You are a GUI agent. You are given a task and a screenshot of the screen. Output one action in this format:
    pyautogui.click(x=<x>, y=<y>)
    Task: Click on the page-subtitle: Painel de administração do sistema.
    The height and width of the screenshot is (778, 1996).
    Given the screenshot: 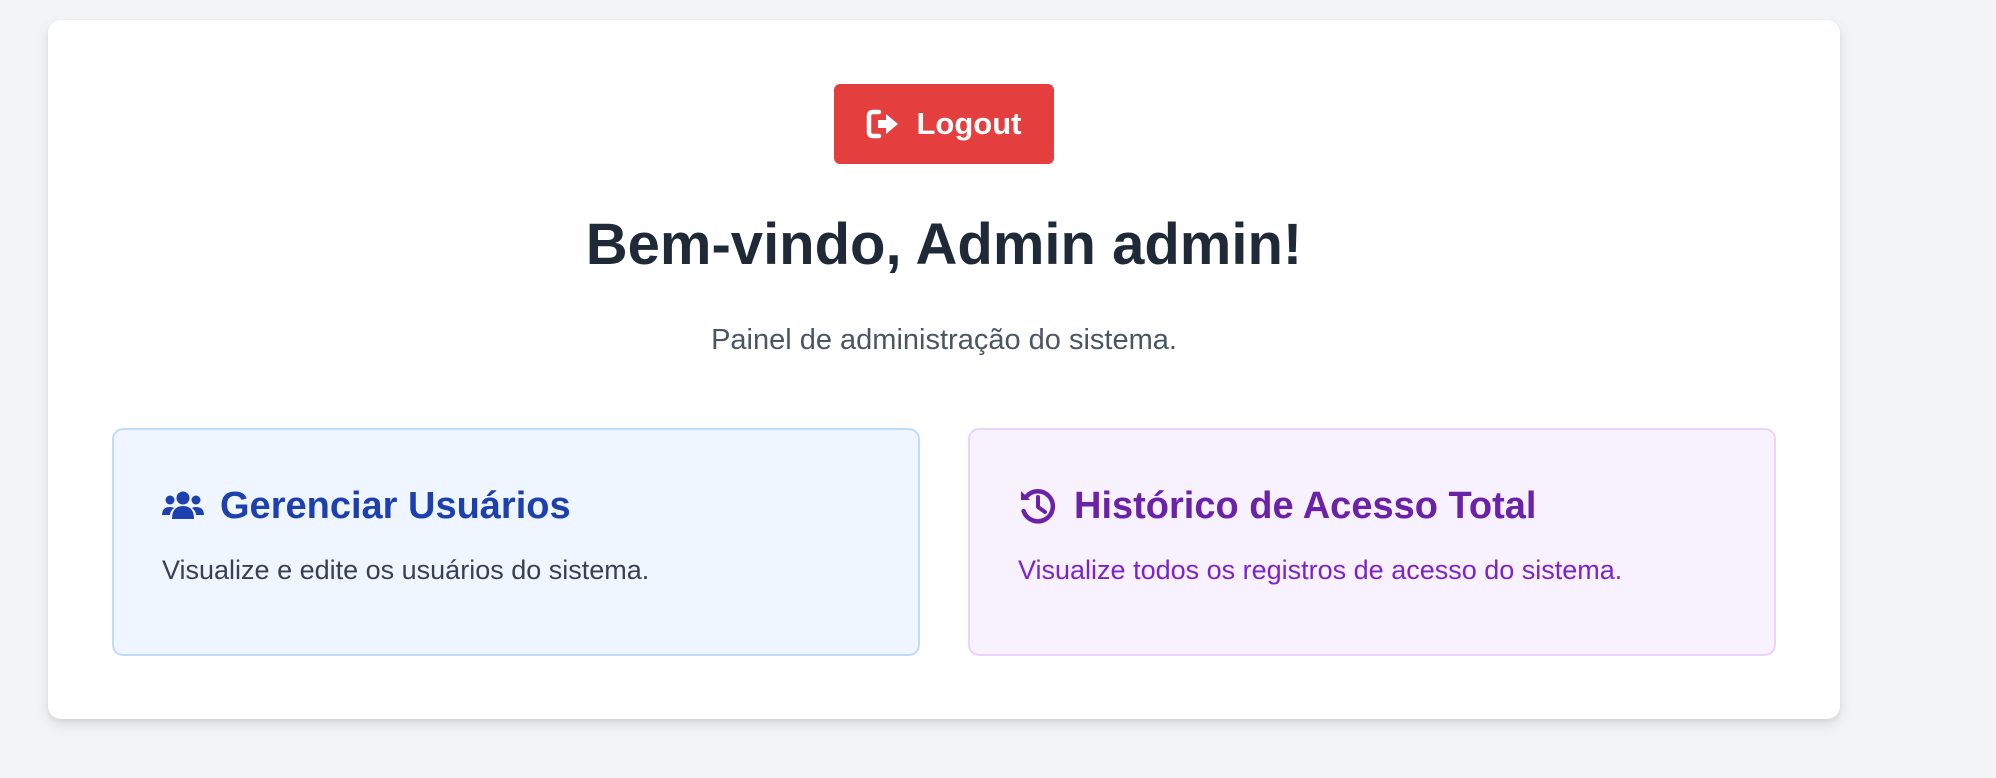 What is the action you would take?
    pyautogui.click(x=944, y=340)
    